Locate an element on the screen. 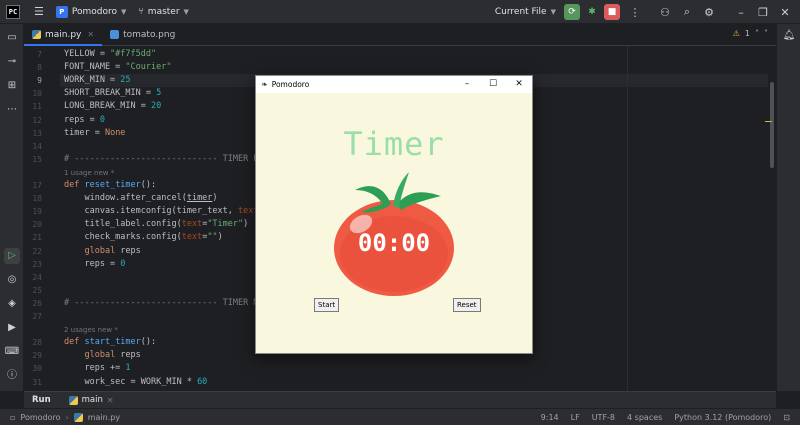 The image size is (800, 425). line-number: 27 is located at coordinates (37, 316).